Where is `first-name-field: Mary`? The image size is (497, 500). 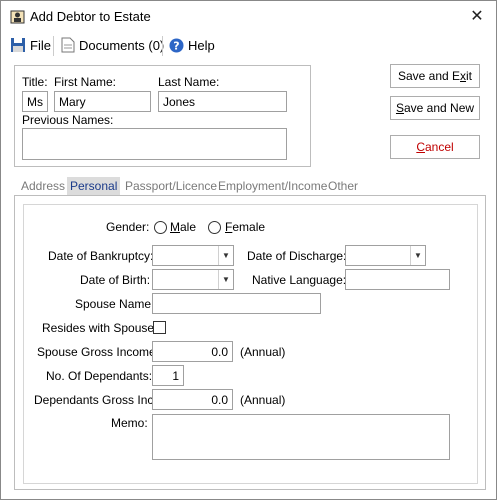
first-name-field: Mary is located at coordinates (102, 101).